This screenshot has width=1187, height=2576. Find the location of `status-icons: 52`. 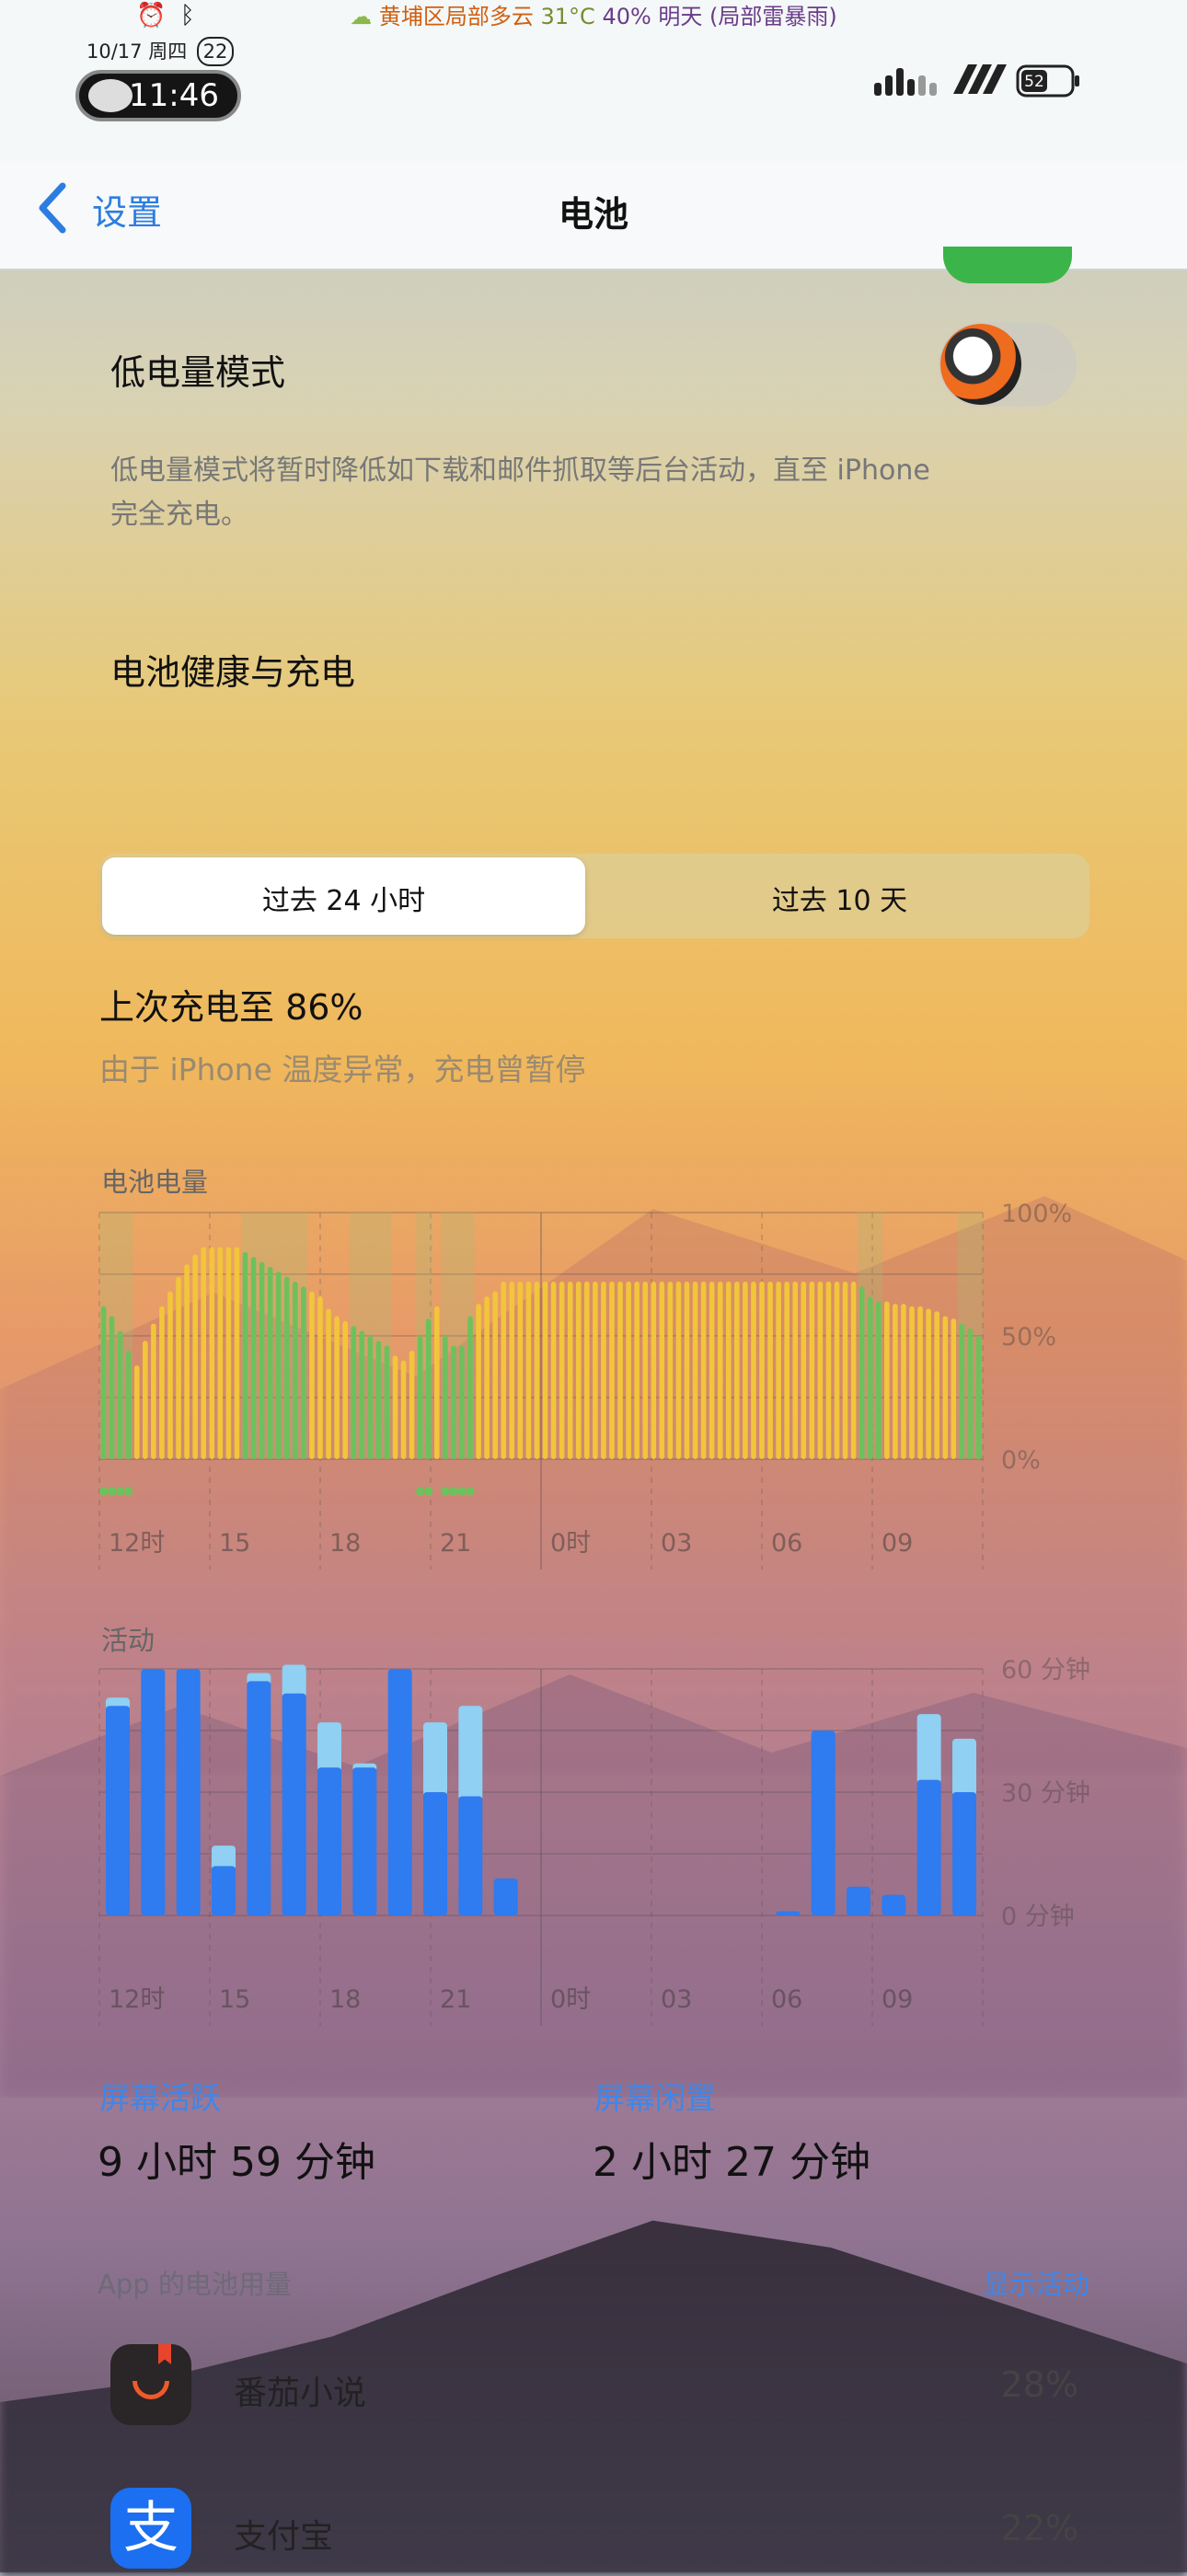

status-icons: 52 is located at coordinates (976, 81).